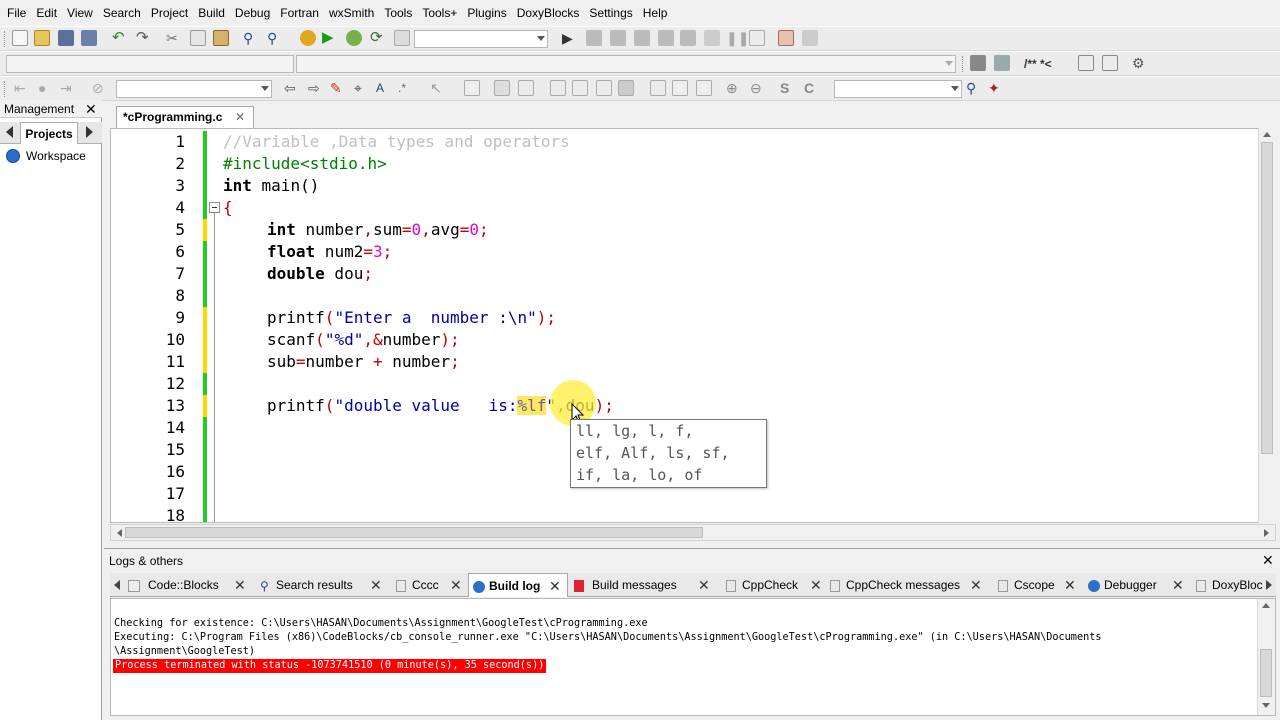 This screenshot has width=1280, height=720. What do you see at coordinates (439, 13) in the screenshot?
I see `menu-tools-plus: Tools+` at bounding box center [439, 13].